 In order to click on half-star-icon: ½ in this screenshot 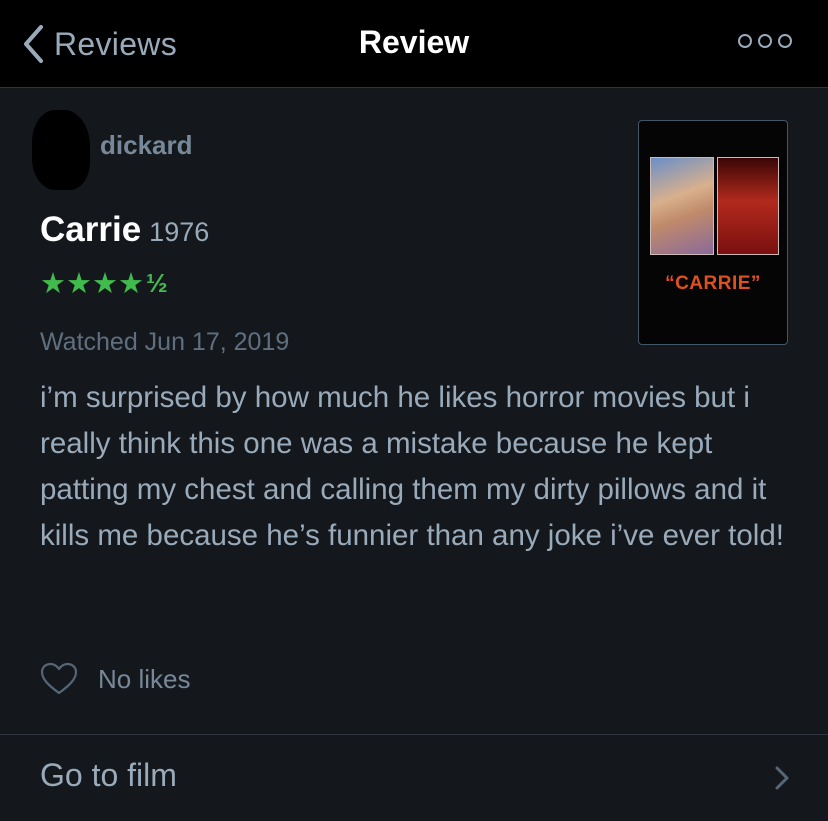, I will do `click(157, 283)`.